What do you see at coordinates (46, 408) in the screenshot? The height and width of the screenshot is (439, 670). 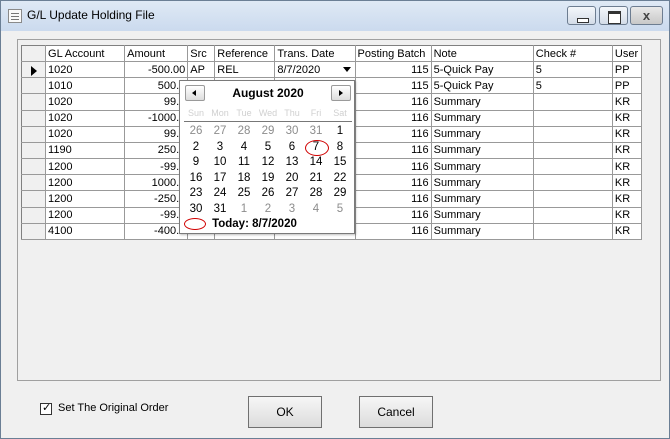 I see `set-original-order-checkbox` at bounding box center [46, 408].